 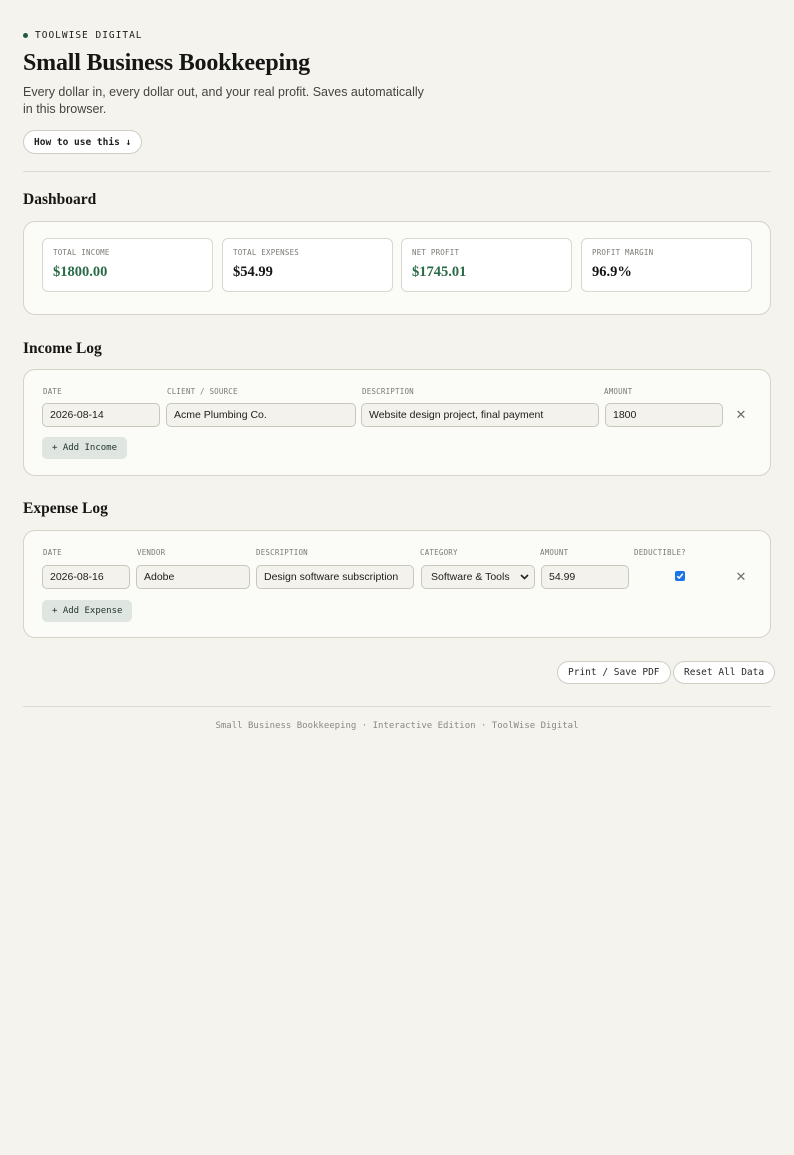 I want to click on expense-col-amount: AMOUNT, so click(x=554, y=552).